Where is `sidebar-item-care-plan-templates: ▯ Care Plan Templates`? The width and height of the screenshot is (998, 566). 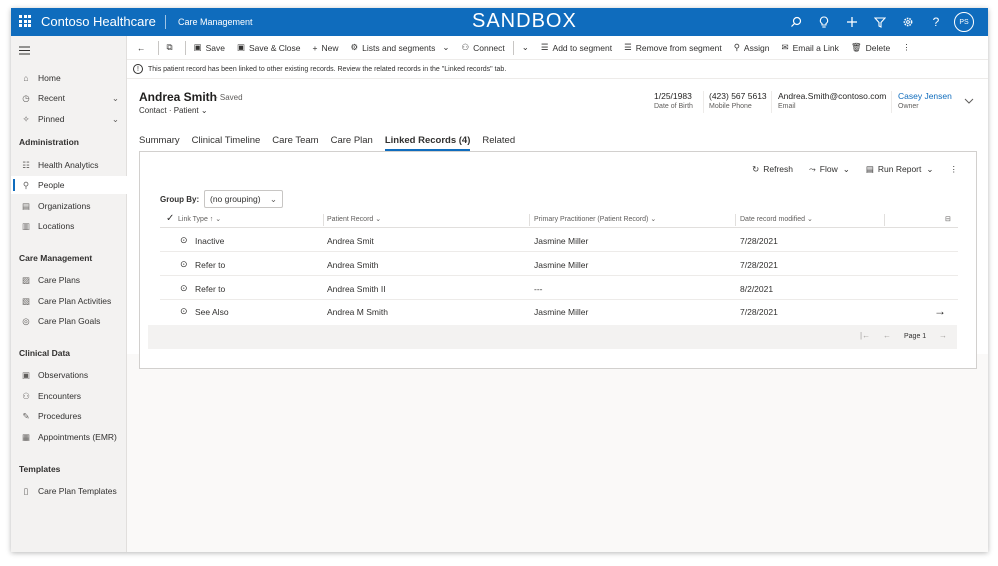
sidebar-item-care-plan-templates: ▯ Care Plan Templates is located at coordinates (69, 491).